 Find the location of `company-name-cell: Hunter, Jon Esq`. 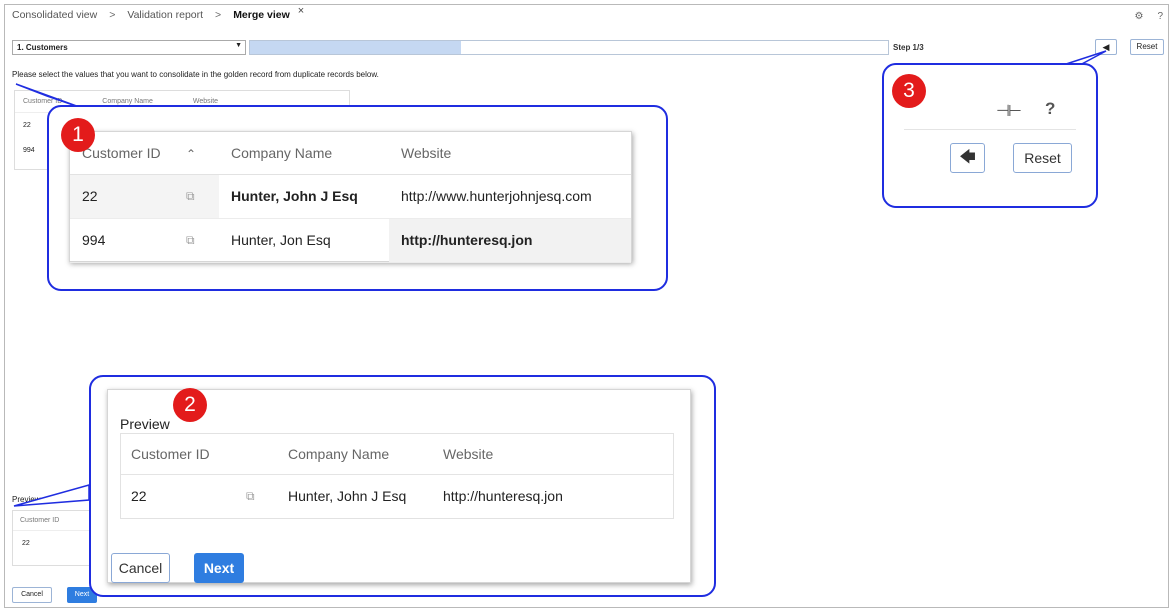

company-name-cell: Hunter, Jon Esq is located at coordinates (304, 240).